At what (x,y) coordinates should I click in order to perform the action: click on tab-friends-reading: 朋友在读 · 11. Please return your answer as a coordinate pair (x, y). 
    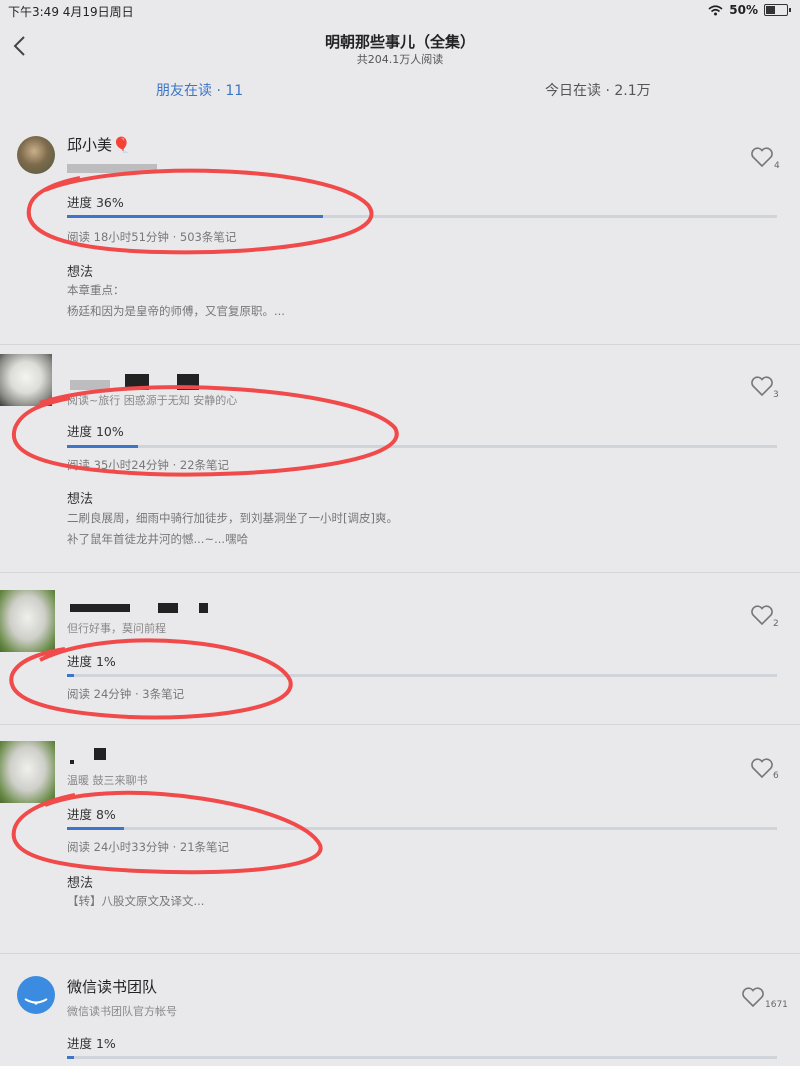
    Looking at the image, I should click on (199, 90).